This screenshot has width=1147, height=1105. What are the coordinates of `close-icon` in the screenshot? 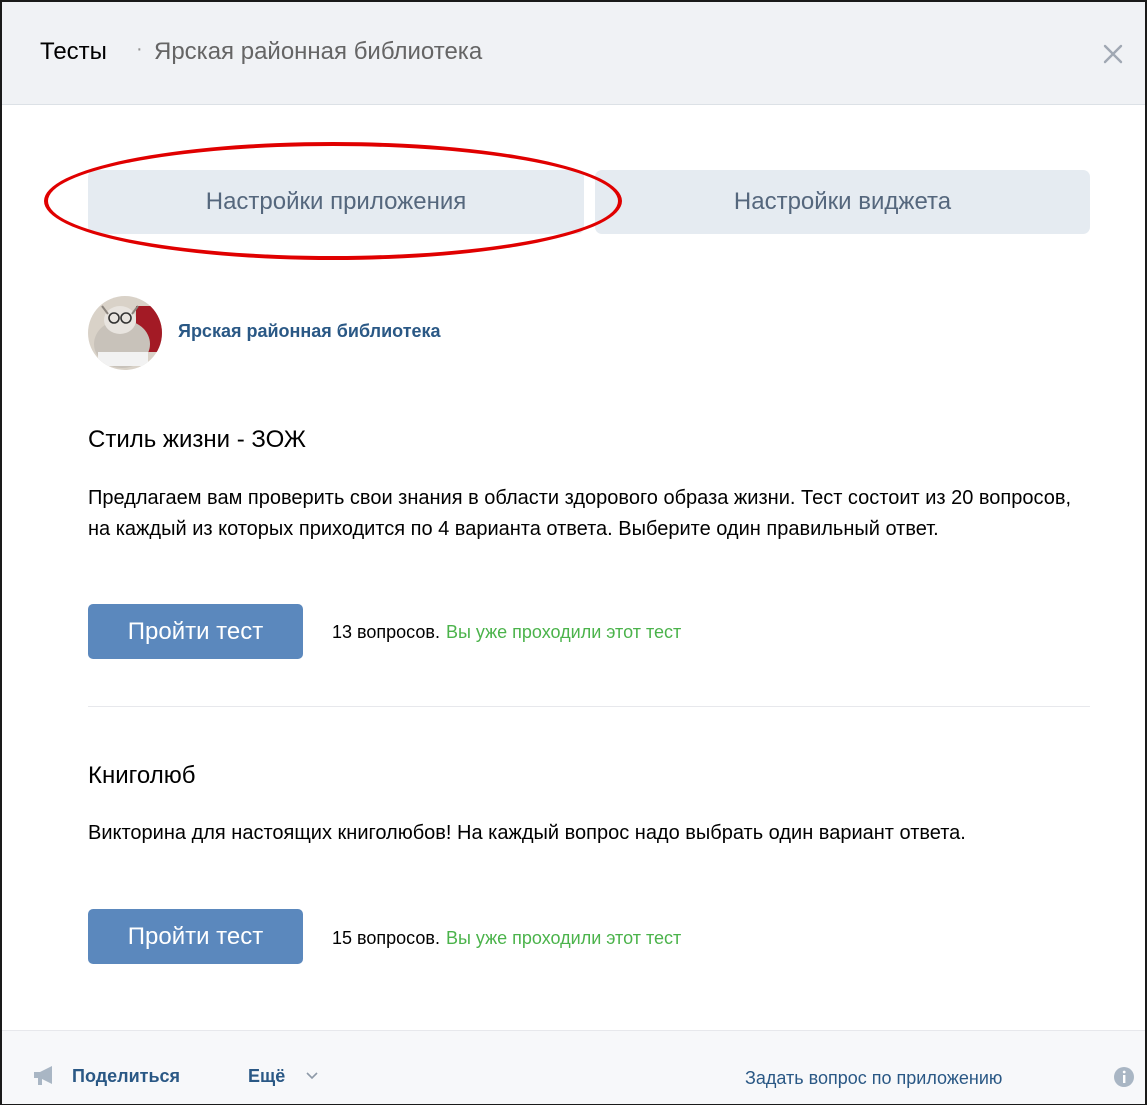 It's located at (1113, 54).